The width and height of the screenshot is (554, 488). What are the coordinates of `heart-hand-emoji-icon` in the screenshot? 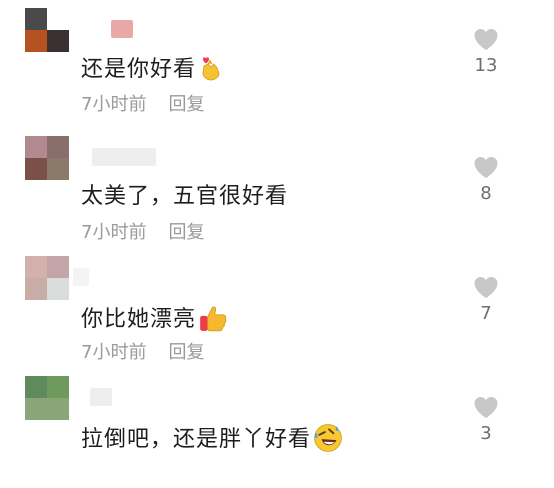 It's located at (211, 69).